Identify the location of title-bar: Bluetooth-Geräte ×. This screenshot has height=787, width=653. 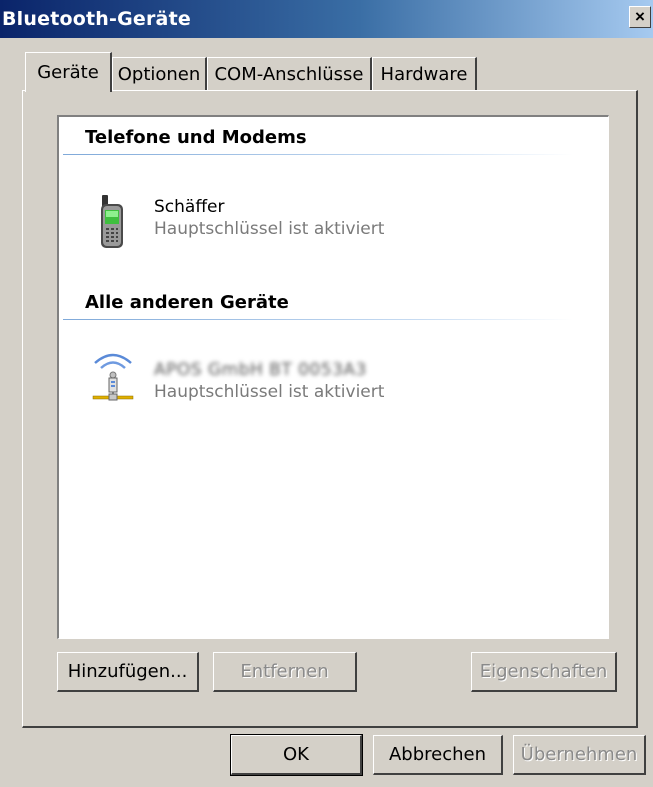
(326, 19).